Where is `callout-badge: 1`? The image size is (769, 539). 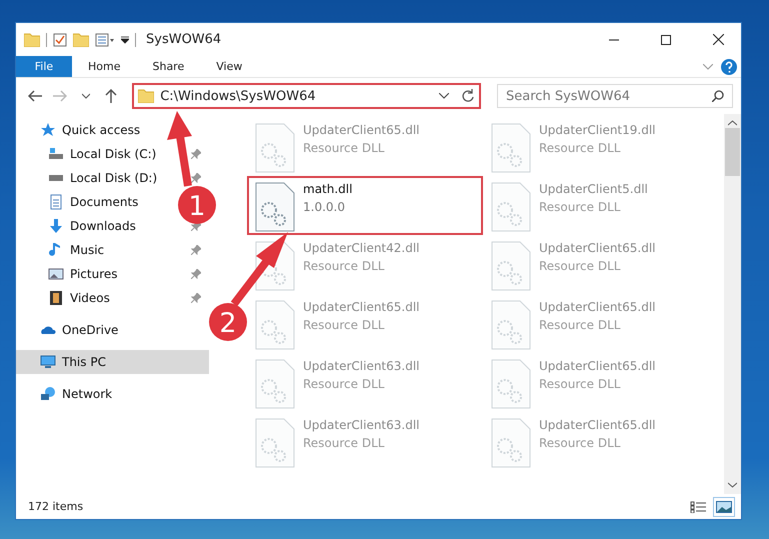
callout-badge: 1 is located at coordinates (197, 205).